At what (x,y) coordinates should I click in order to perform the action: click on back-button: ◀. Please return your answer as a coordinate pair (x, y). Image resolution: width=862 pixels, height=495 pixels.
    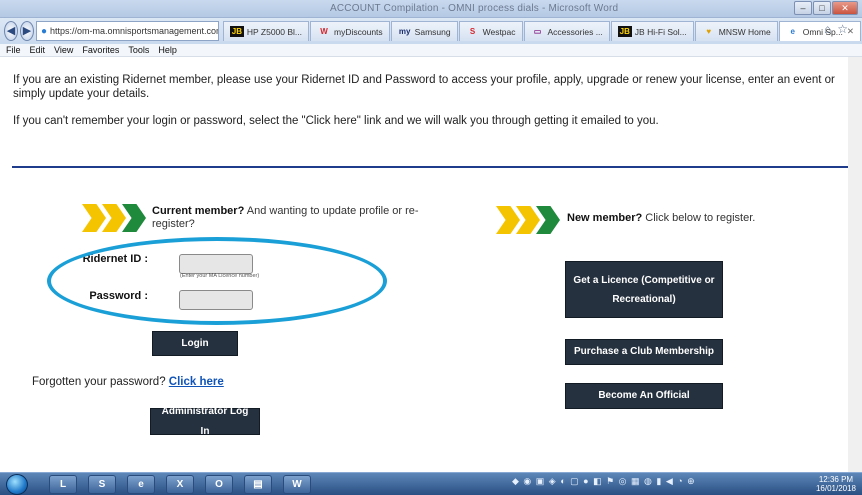
    Looking at the image, I should click on (11, 31).